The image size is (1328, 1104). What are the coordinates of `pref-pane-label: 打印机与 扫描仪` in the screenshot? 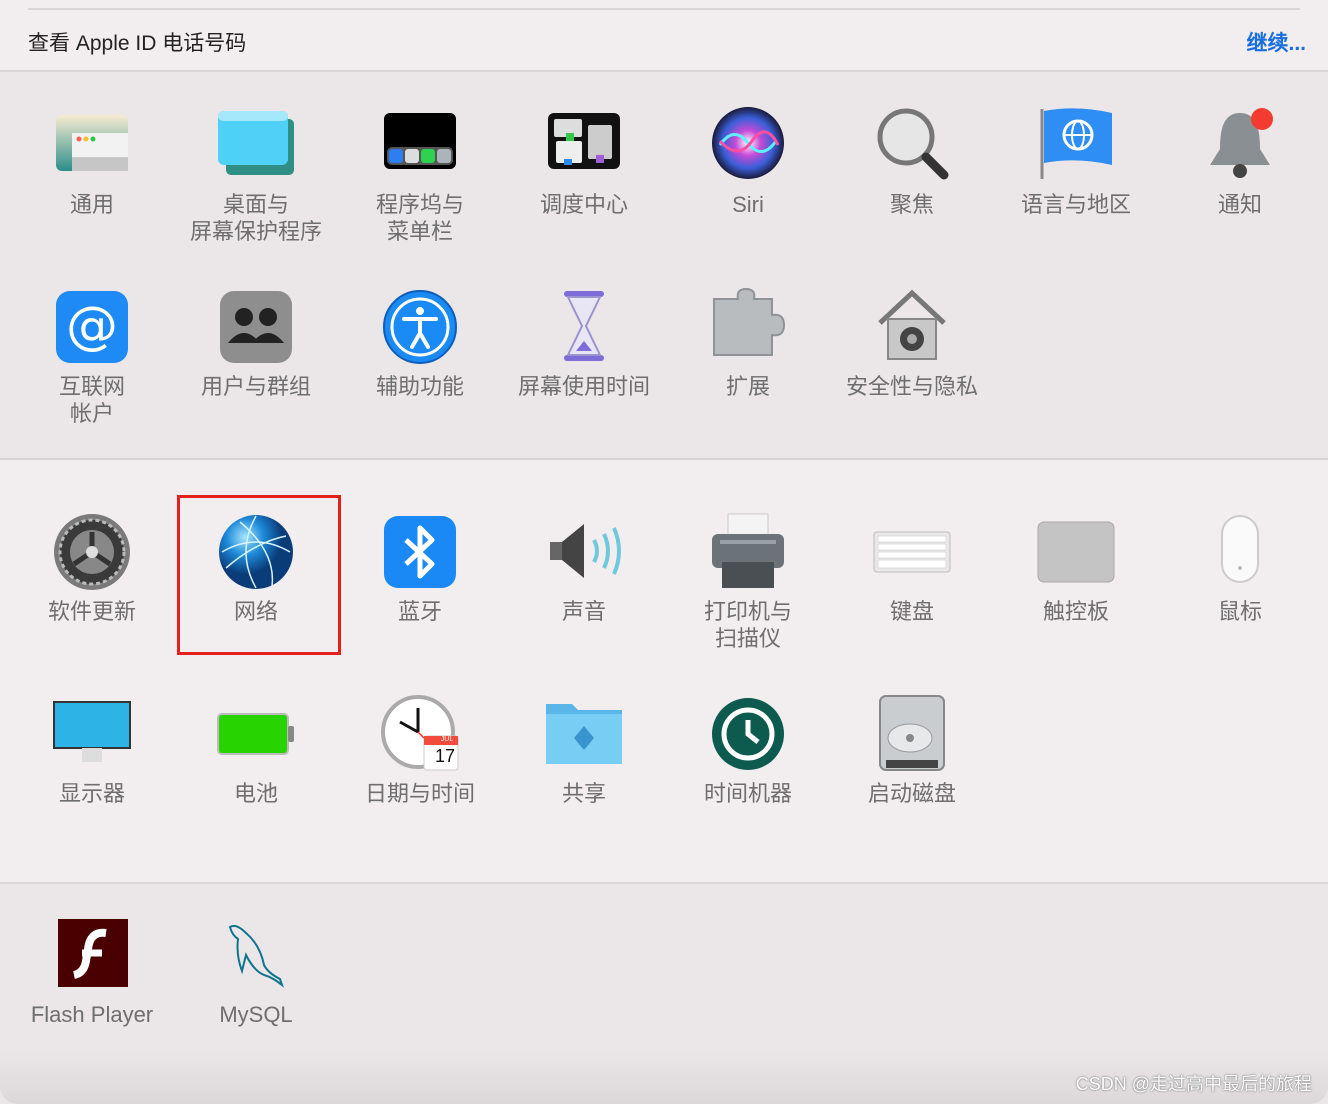 It's located at (747, 625).